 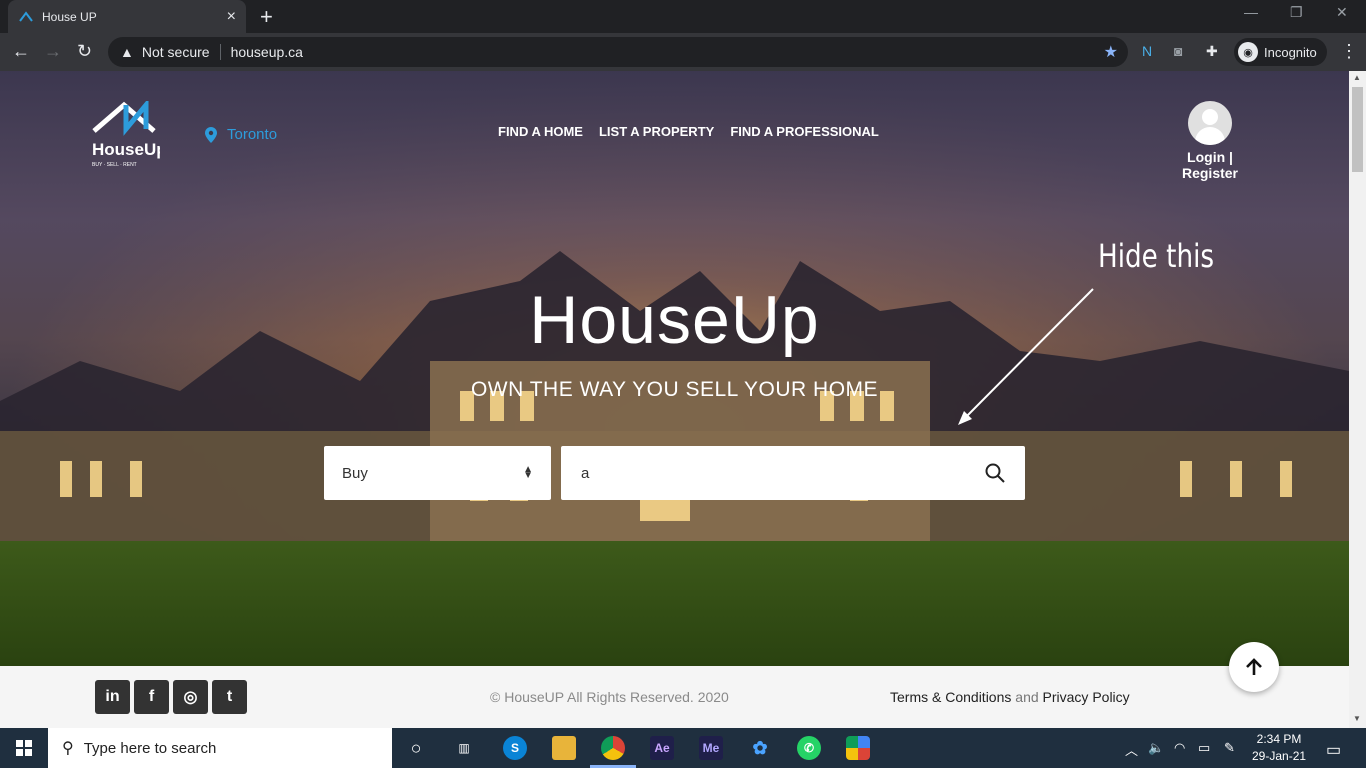 I want to click on windows-start-icon, so click(x=24, y=748).